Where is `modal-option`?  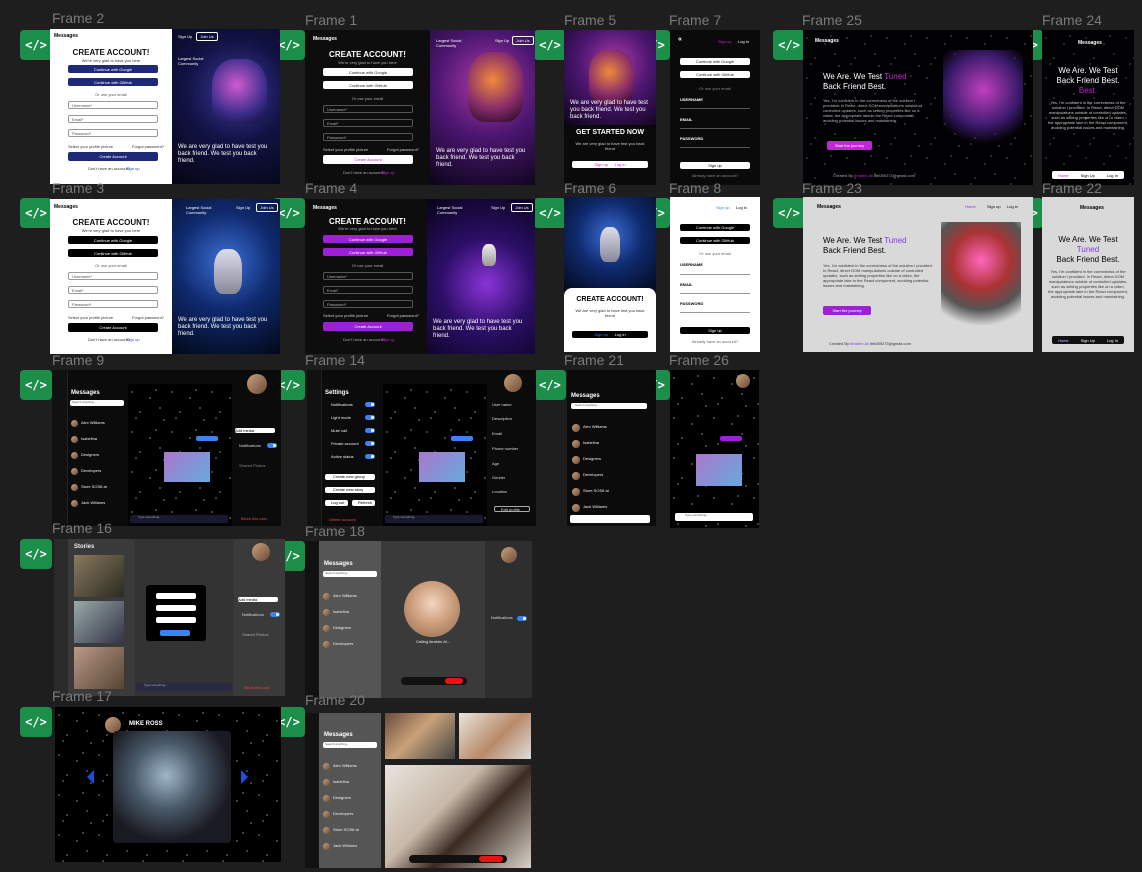
modal-option is located at coordinates (176, 596).